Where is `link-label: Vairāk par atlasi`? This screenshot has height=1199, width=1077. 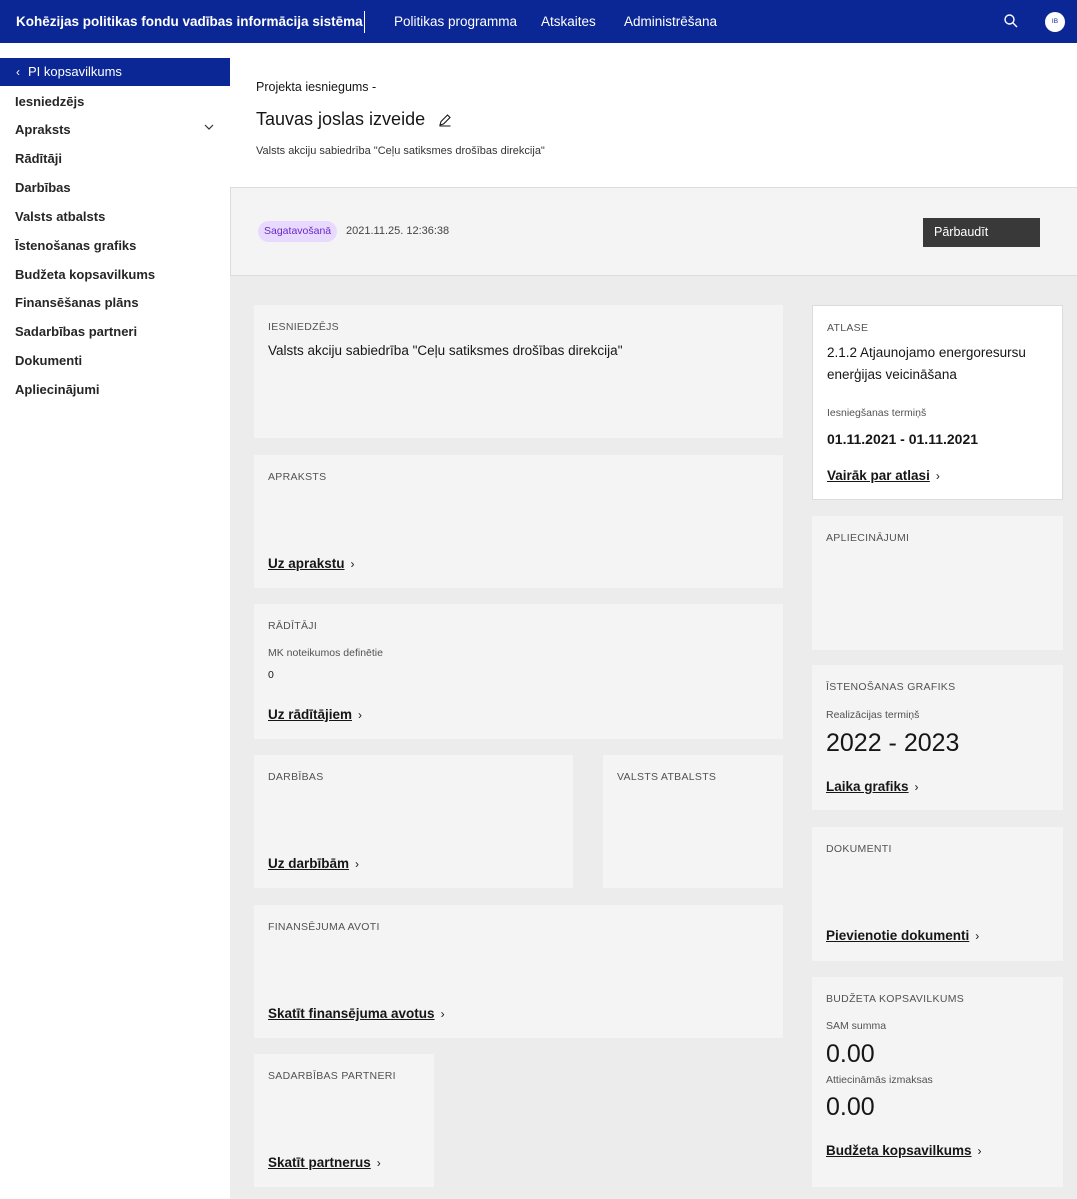 link-label: Vairāk par atlasi is located at coordinates (878, 475).